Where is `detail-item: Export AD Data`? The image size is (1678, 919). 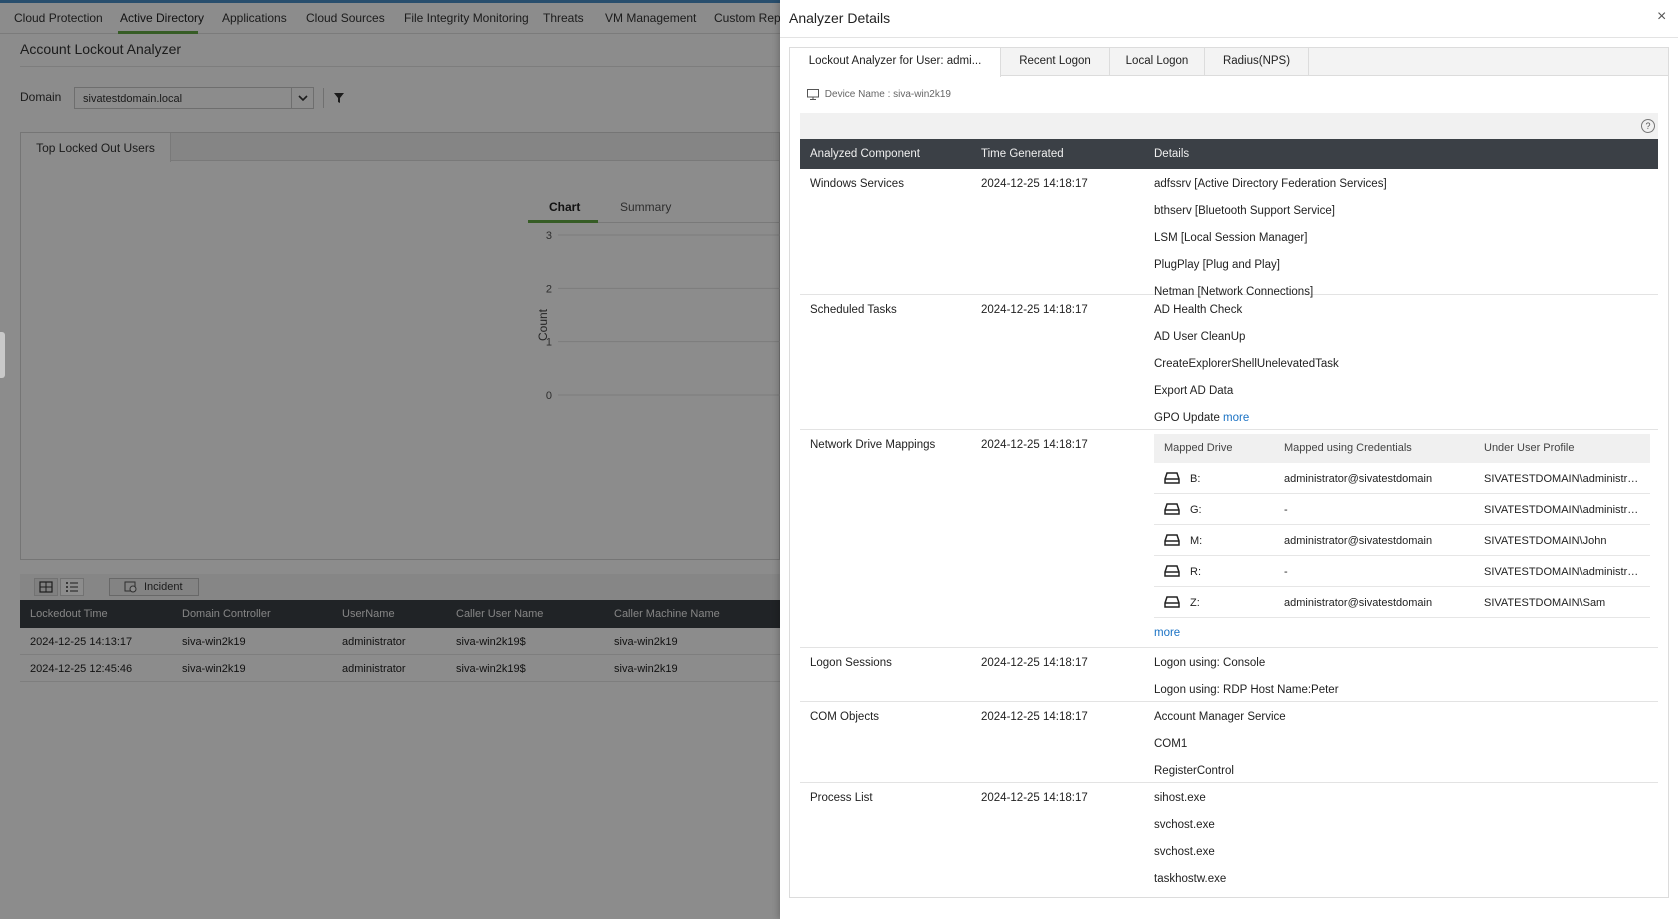
detail-item: Export AD Data is located at coordinates (1194, 391).